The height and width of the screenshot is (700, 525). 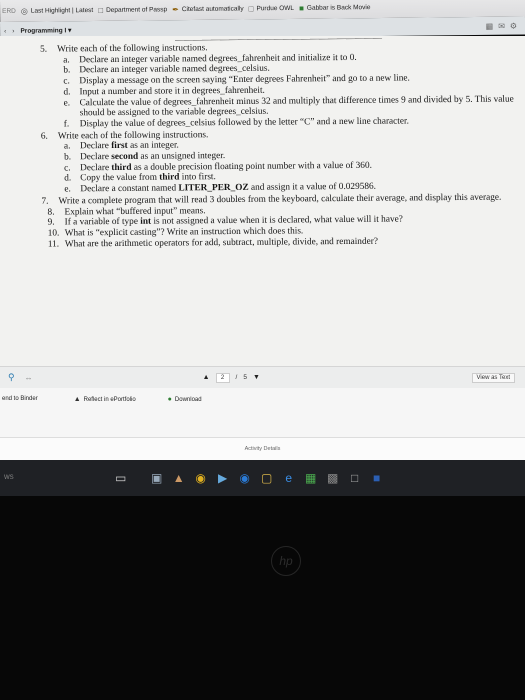 I want to click on chevron-right-icon: ›, so click(x=13, y=31).